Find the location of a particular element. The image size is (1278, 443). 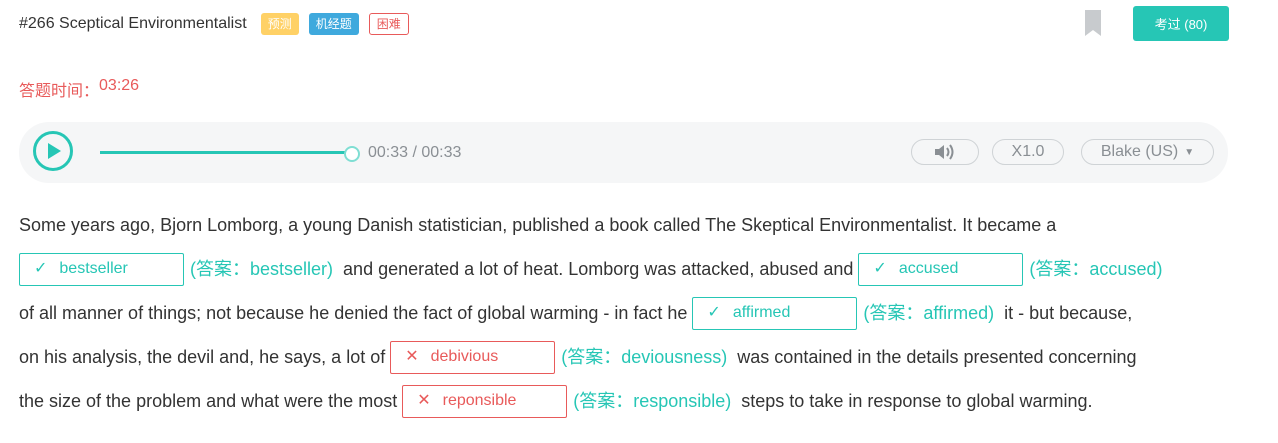

answer-hint: (答案：deviousness) is located at coordinates (644, 357).